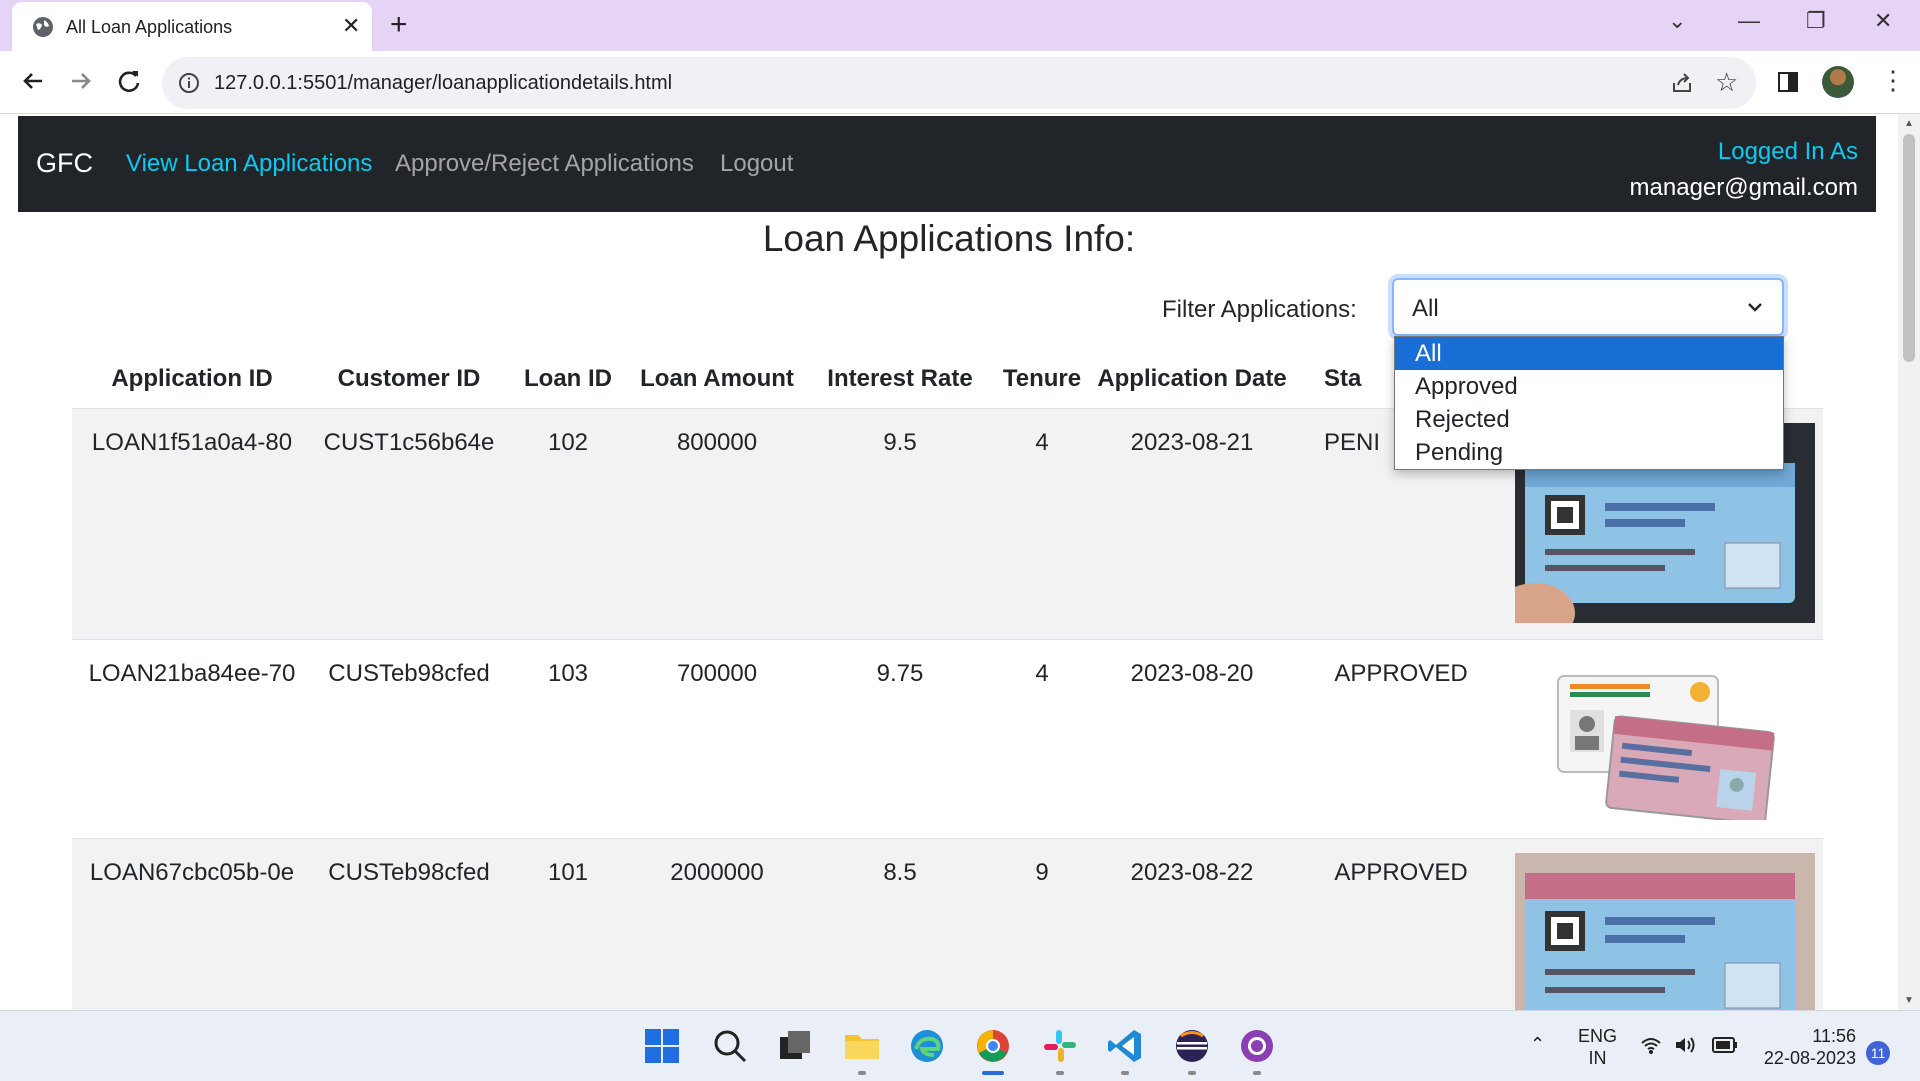  What do you see at coordinates (1192, 524) in the screenshot?
I see `cell-application-date: 2023-08-21` at bounding box center [1192, 524].